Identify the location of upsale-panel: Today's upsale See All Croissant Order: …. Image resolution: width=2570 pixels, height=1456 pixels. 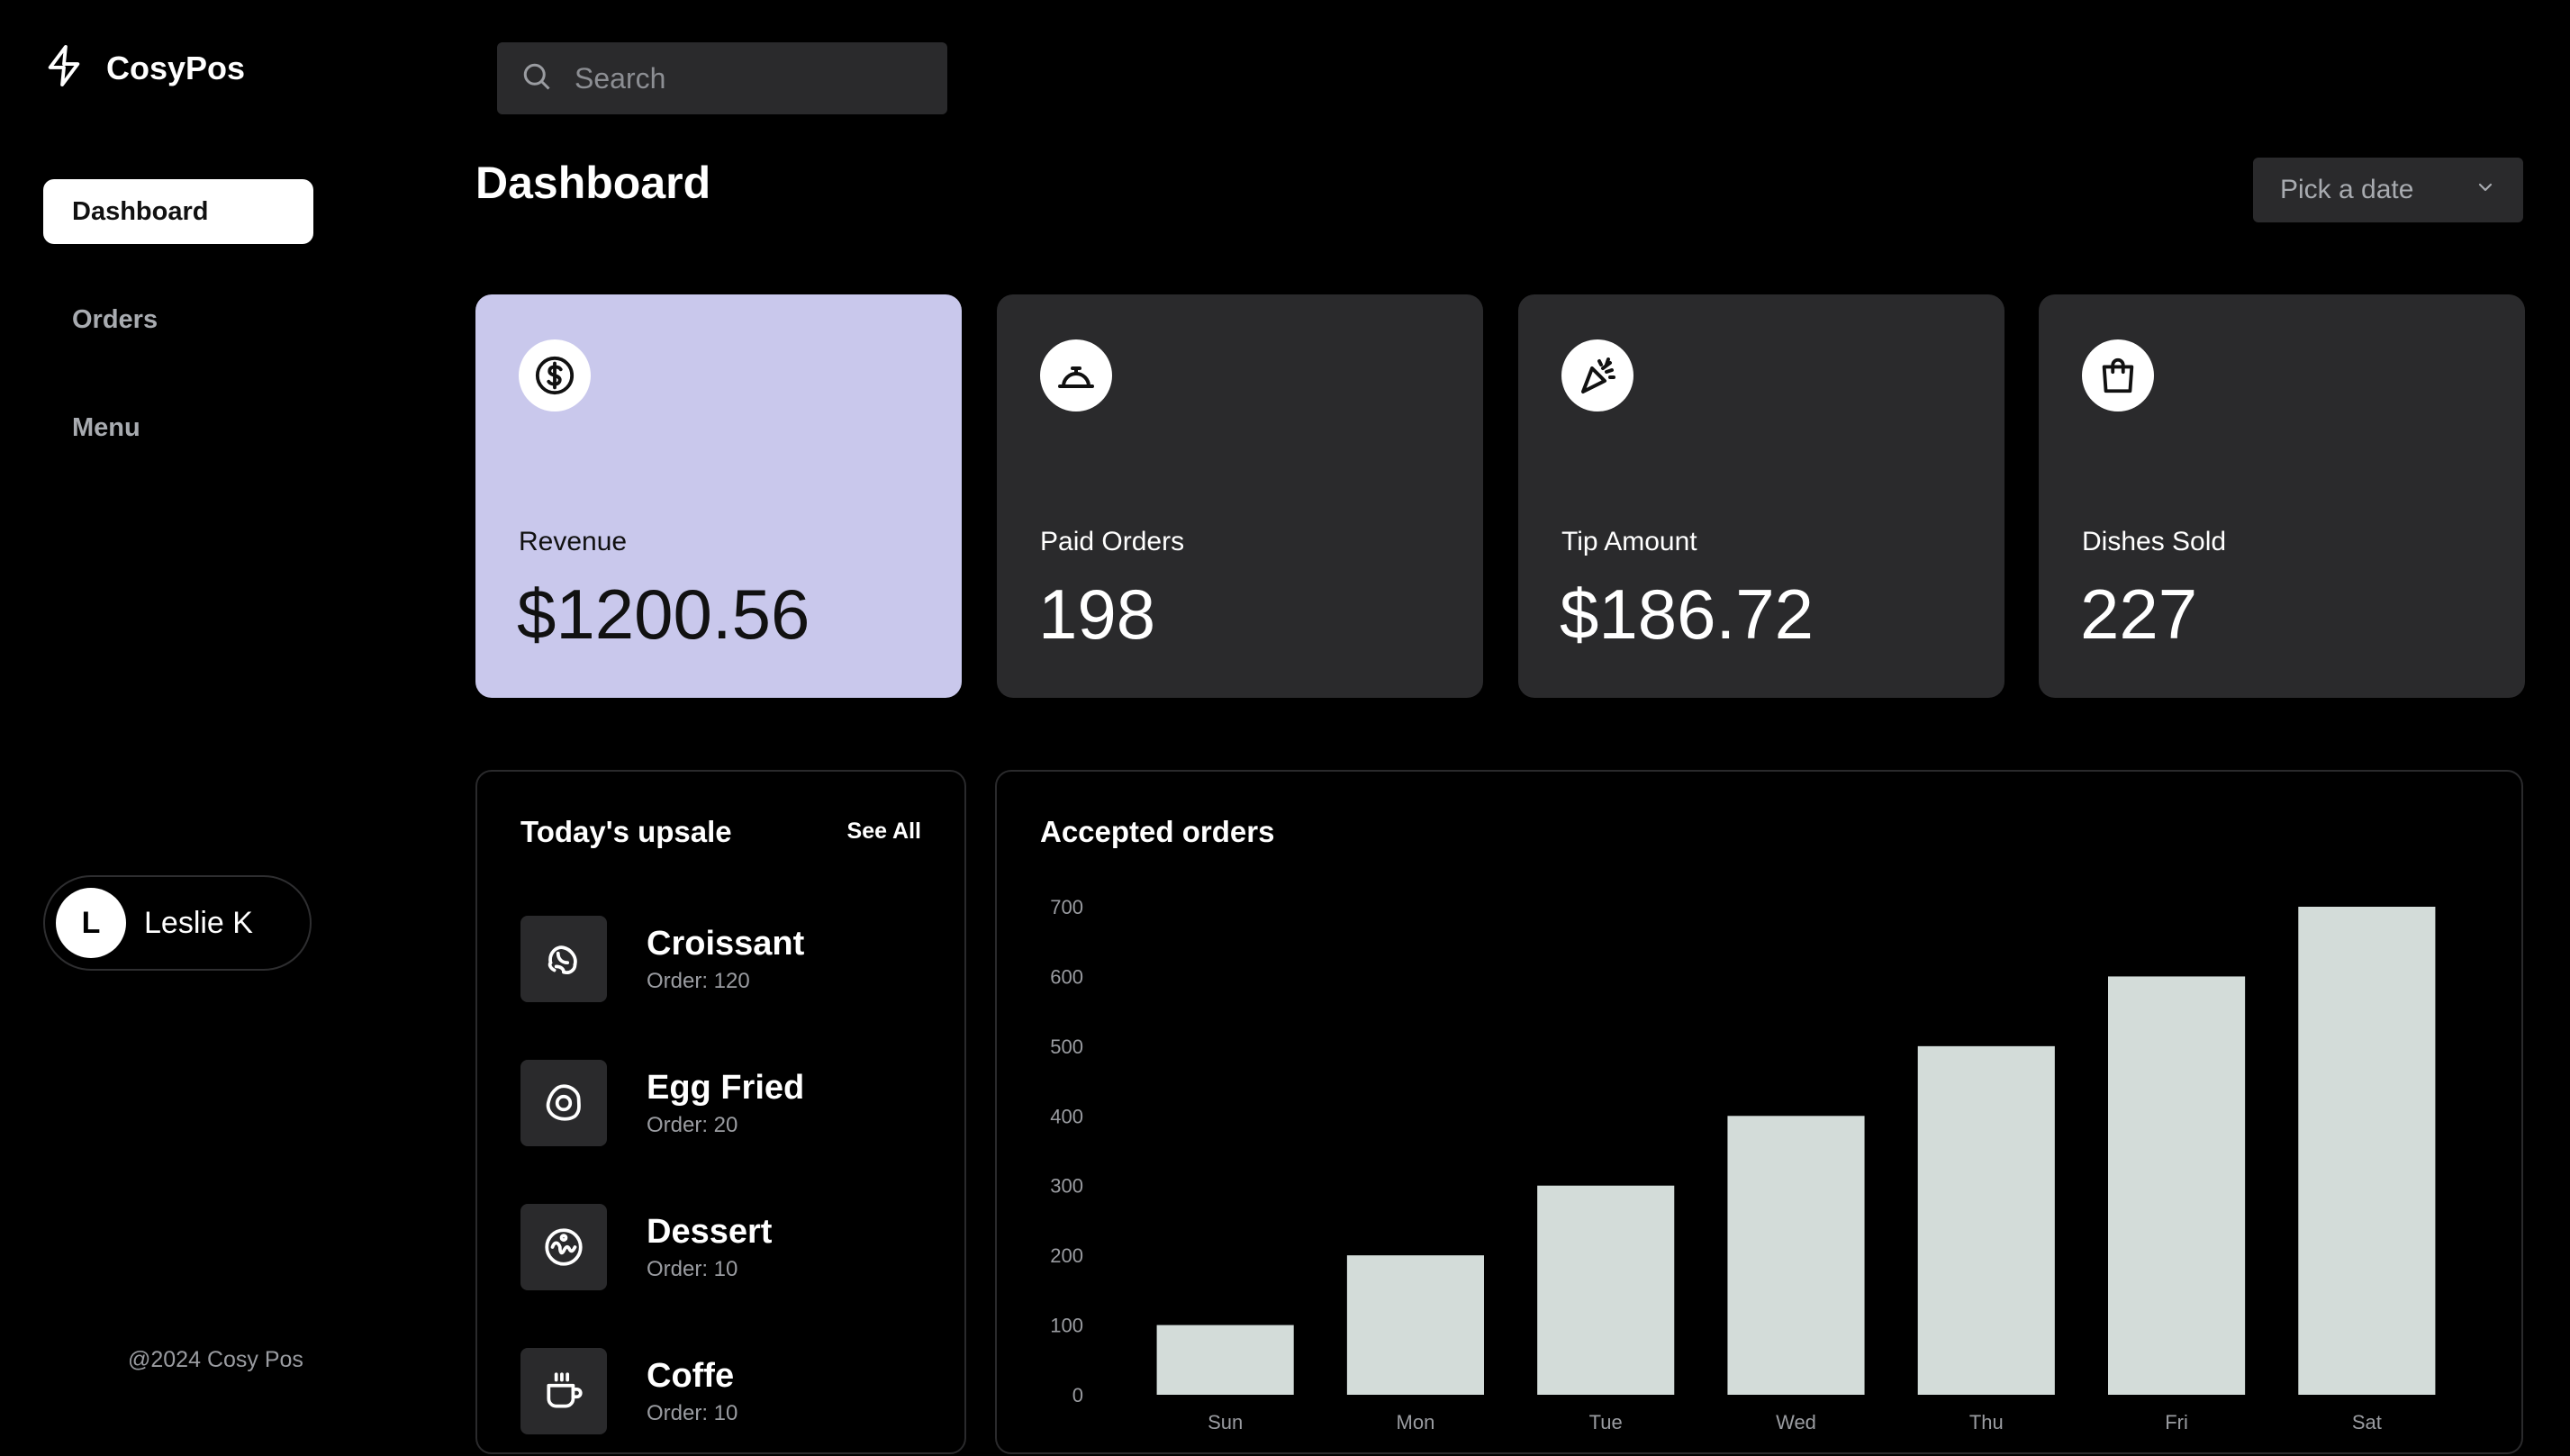
(721, 1112).